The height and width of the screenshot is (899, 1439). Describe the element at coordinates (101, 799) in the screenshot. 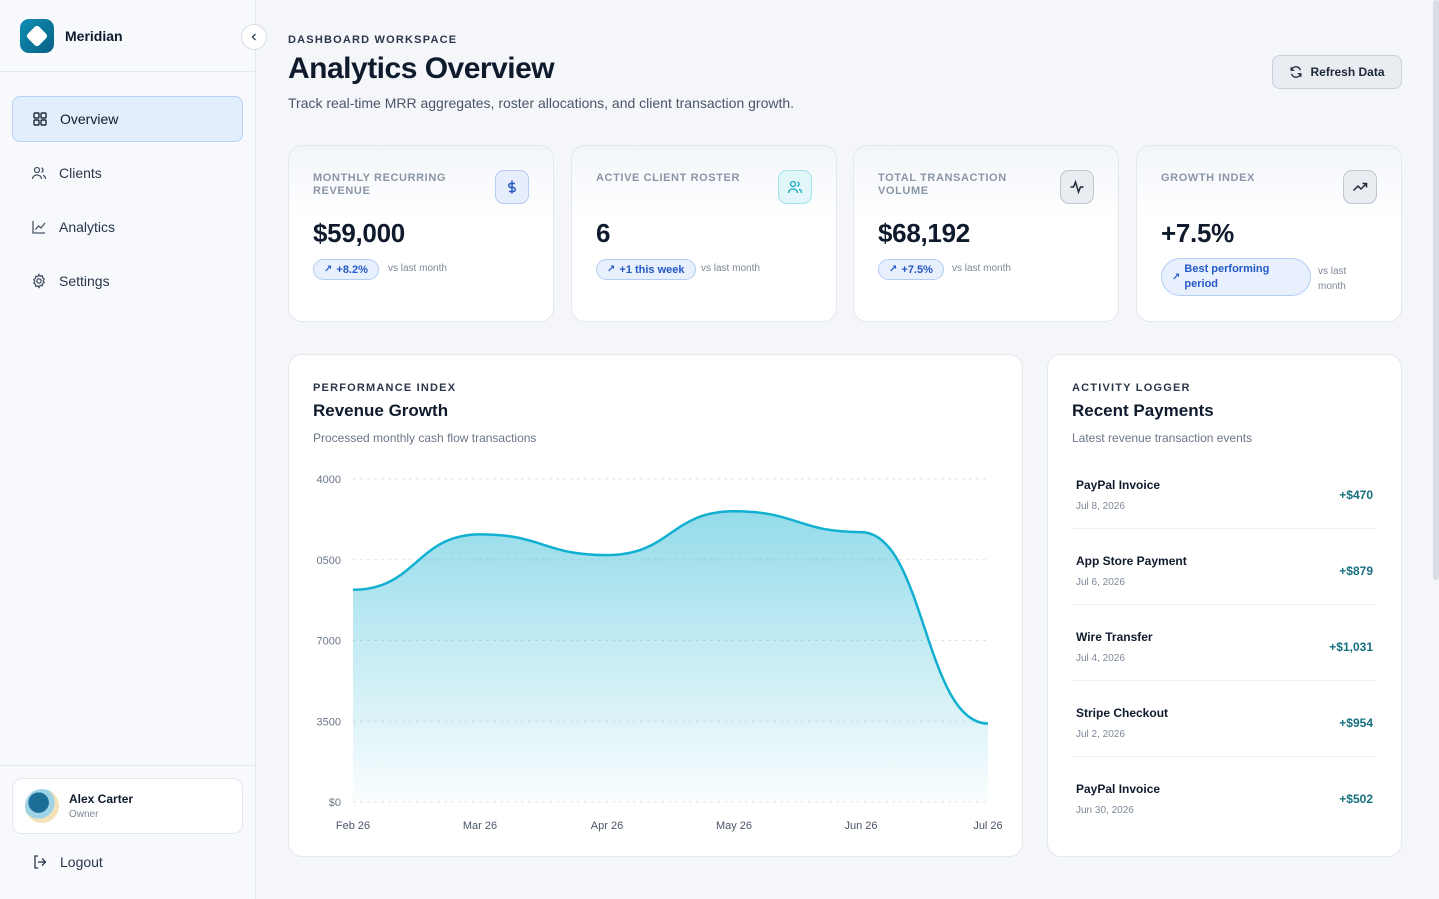

I see `user-name: Alex Carter` at that location.